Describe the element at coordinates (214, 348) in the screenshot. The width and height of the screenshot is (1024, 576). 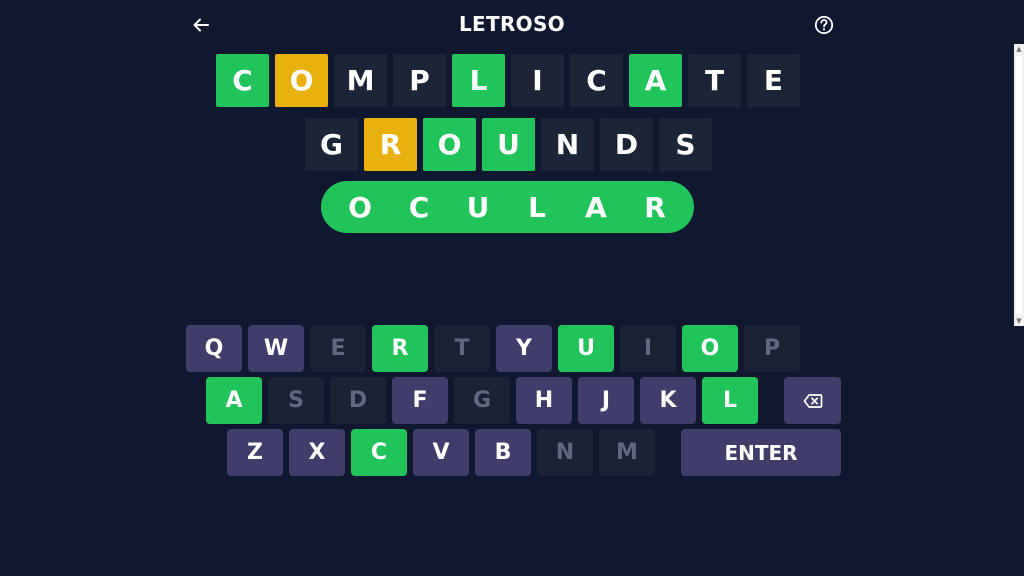
I see `key-q: Q` at that location.